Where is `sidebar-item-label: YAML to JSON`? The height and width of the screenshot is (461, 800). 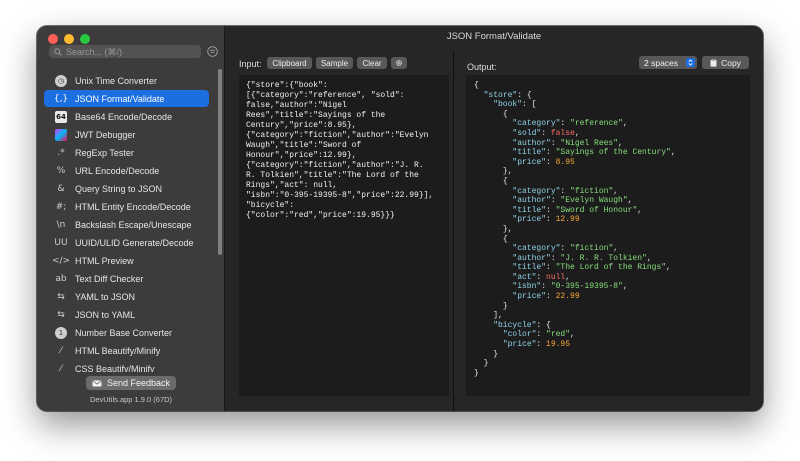
sidebar-item-label: YAML to JSON is located at coordinates (105, 296).